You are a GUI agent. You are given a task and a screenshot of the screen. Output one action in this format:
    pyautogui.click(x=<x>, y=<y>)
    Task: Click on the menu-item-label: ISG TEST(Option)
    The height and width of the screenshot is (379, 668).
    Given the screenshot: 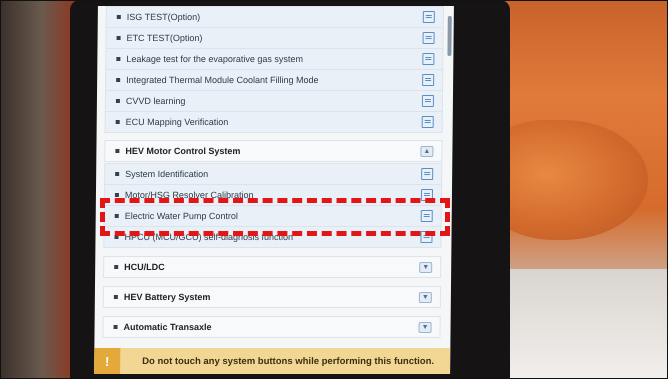 What is the action you would take?
    pyautogui.click(x=163, y=17)
    